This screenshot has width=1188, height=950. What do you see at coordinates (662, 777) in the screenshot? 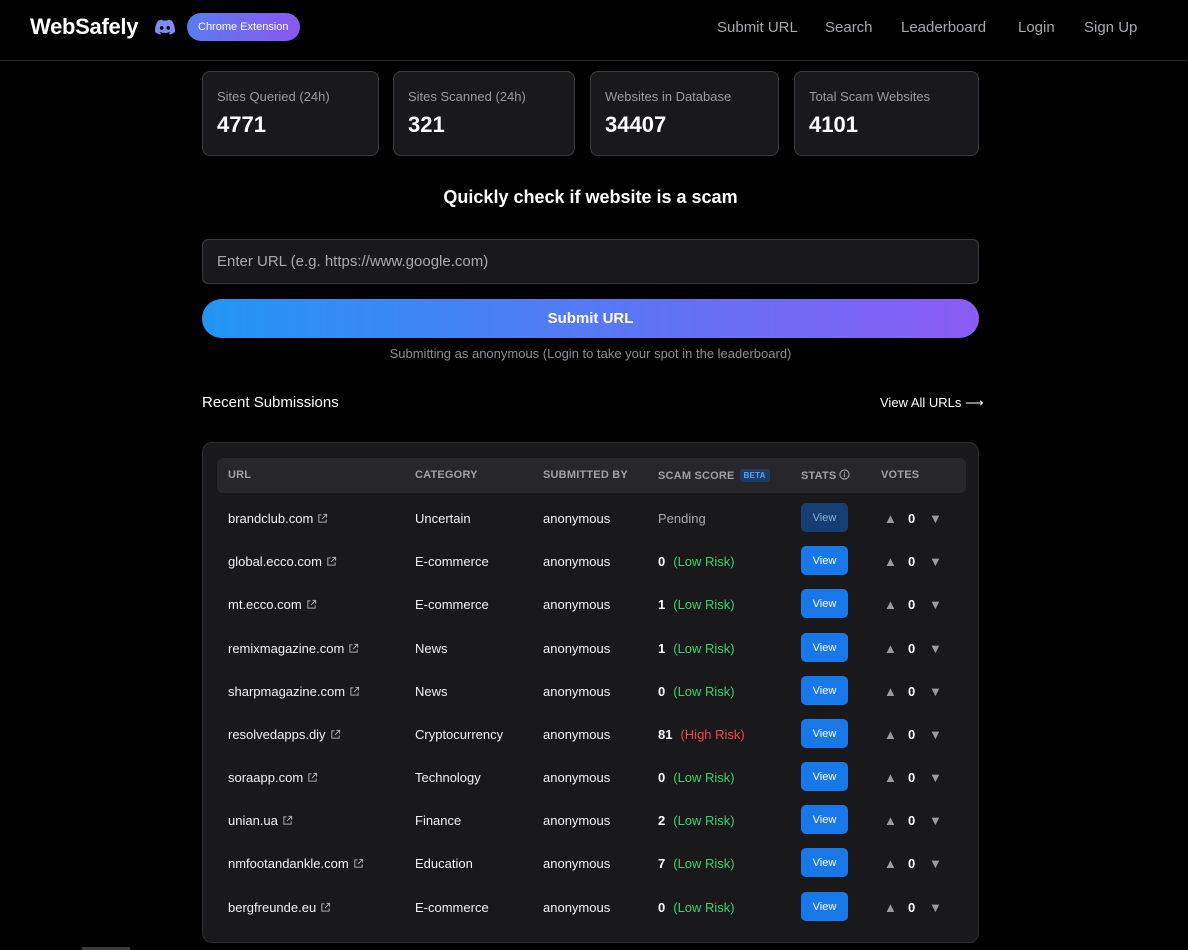
I see `scam-score-value: 0` at bounding box center [662, 777].